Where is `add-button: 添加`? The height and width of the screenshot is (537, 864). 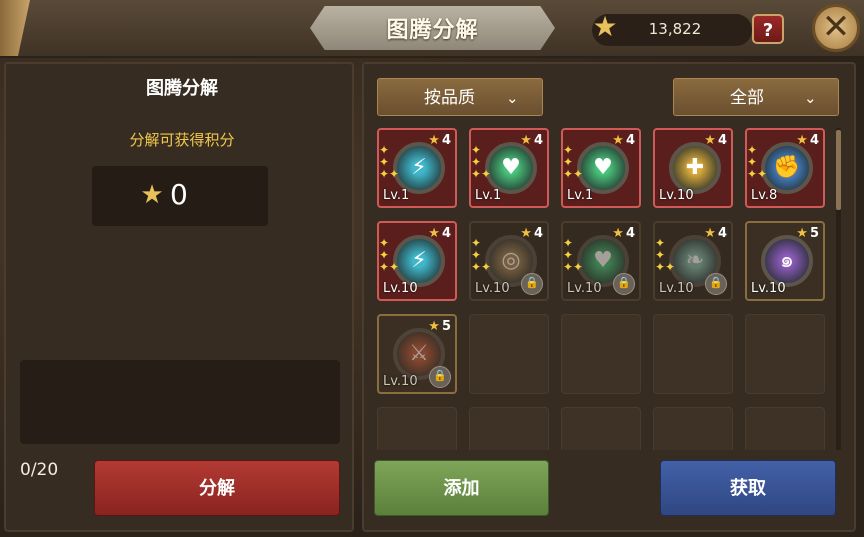 add-button: 添加 is located at coordinates (461, 488).